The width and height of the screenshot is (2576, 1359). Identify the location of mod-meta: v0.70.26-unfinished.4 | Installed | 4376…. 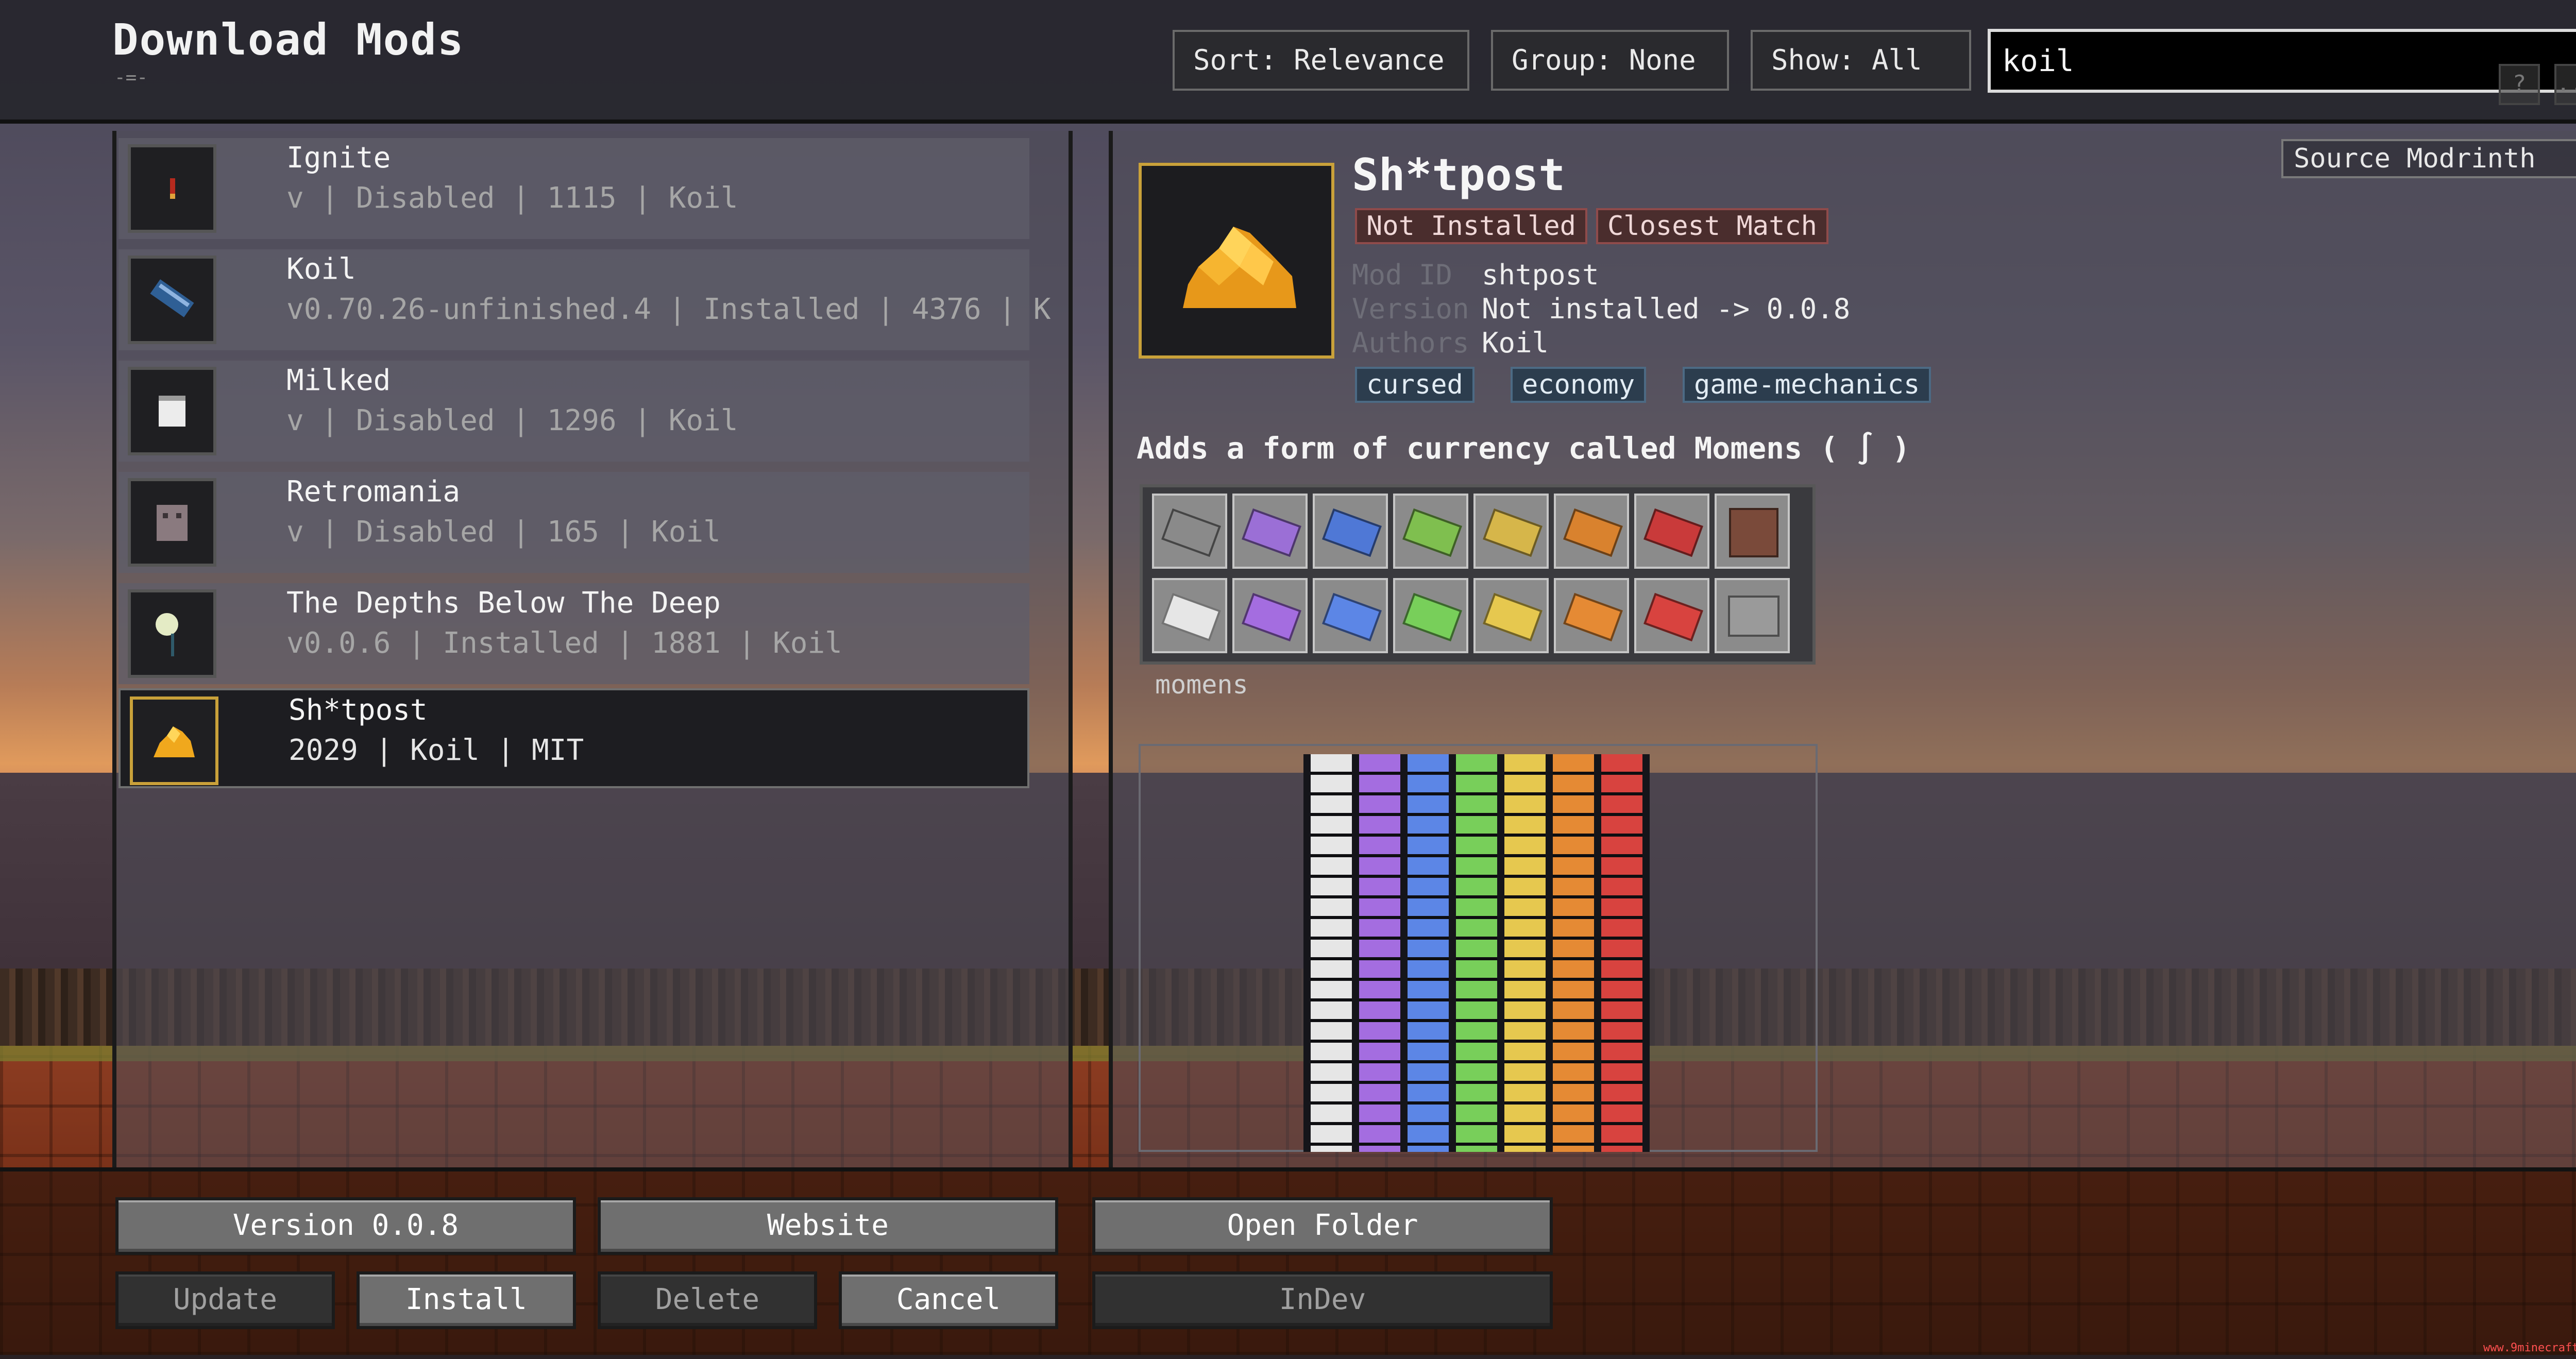
(668, 309).